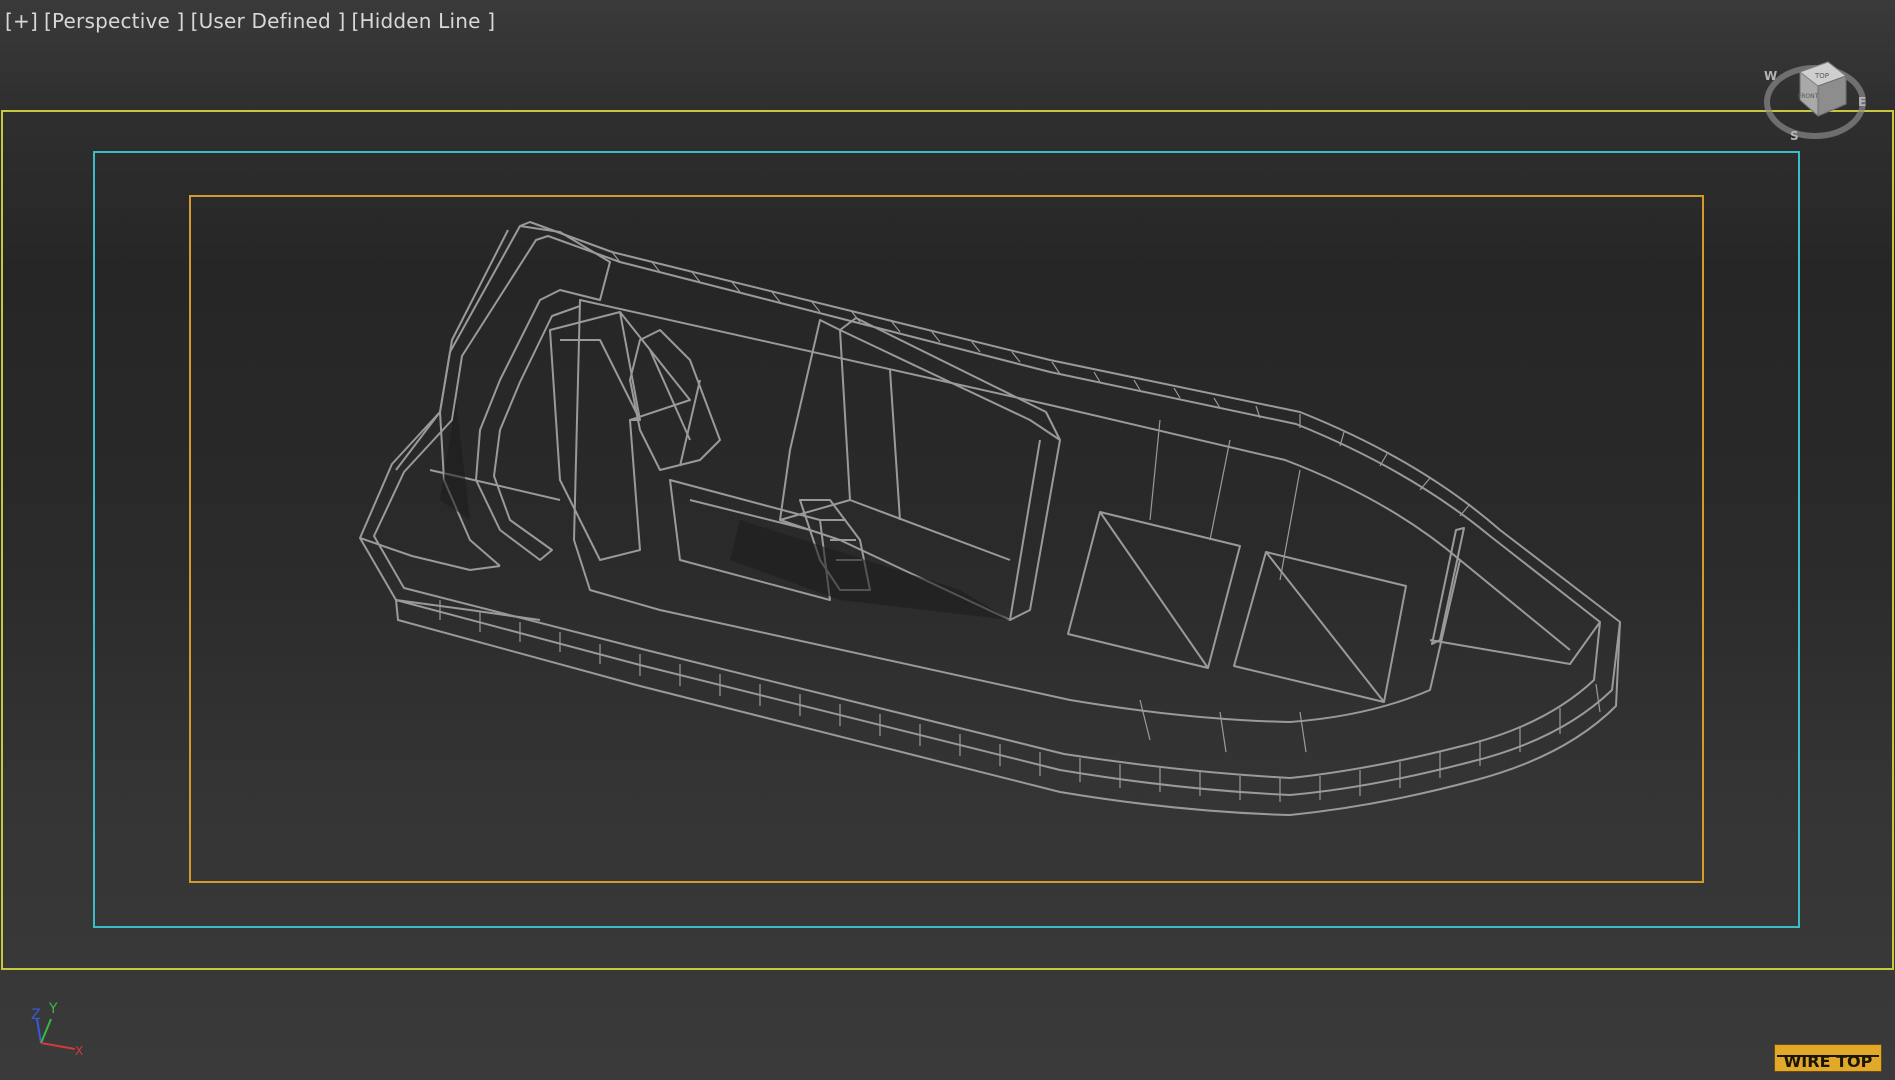 The width and height of the screenshot is (1895, 1080). I want to click on compass-west-label: W, so click(1770, 76).